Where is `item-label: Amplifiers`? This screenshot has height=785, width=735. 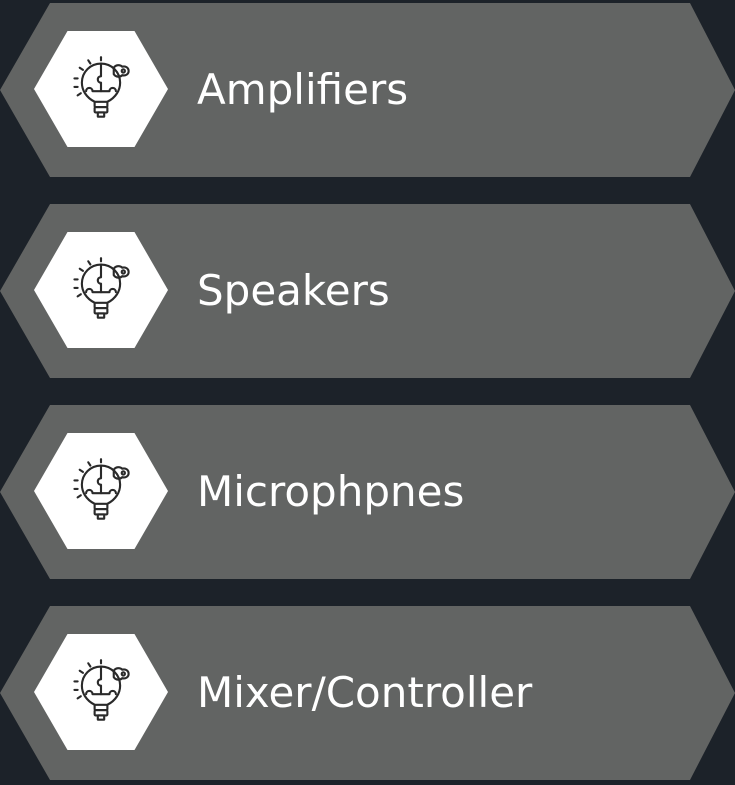 item-label: Amplifiers is located at coordinates (303, 89).